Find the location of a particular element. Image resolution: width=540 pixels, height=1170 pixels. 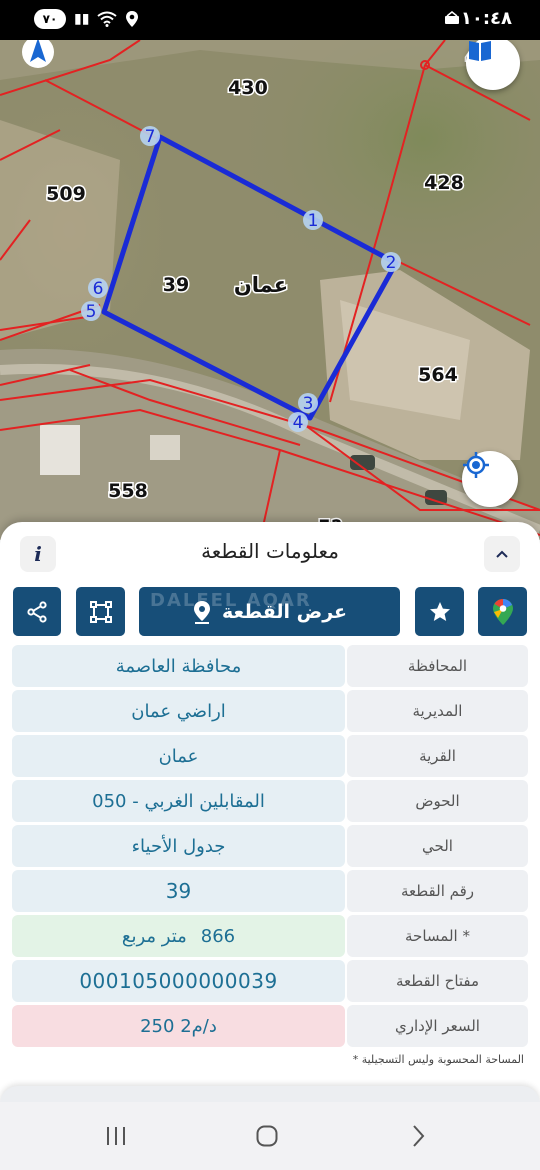

my-location-button is located at coordinates (490, 479).